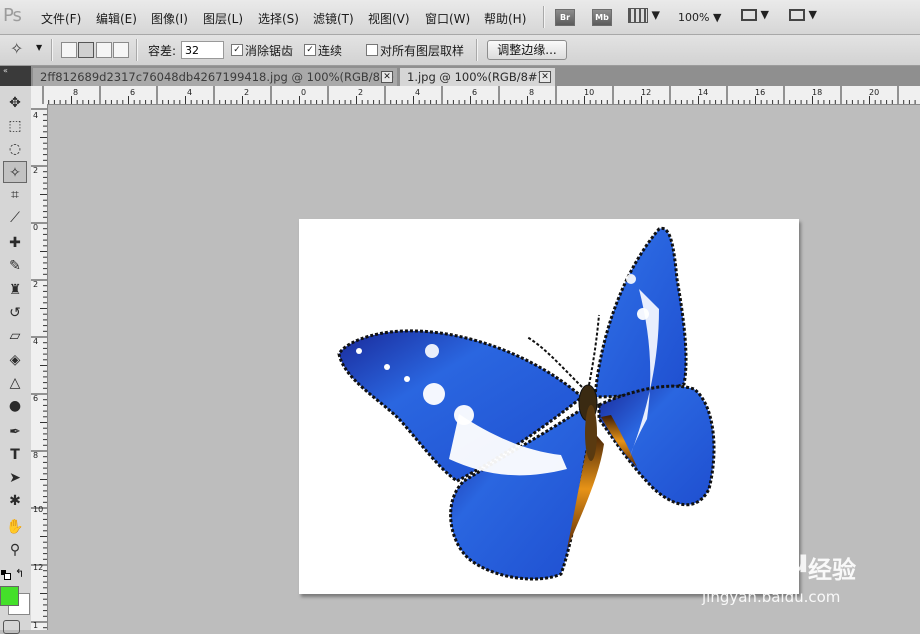 This screenshot has height=634, width=920. I want to click on screen-mode-icon, so click(797, 15).